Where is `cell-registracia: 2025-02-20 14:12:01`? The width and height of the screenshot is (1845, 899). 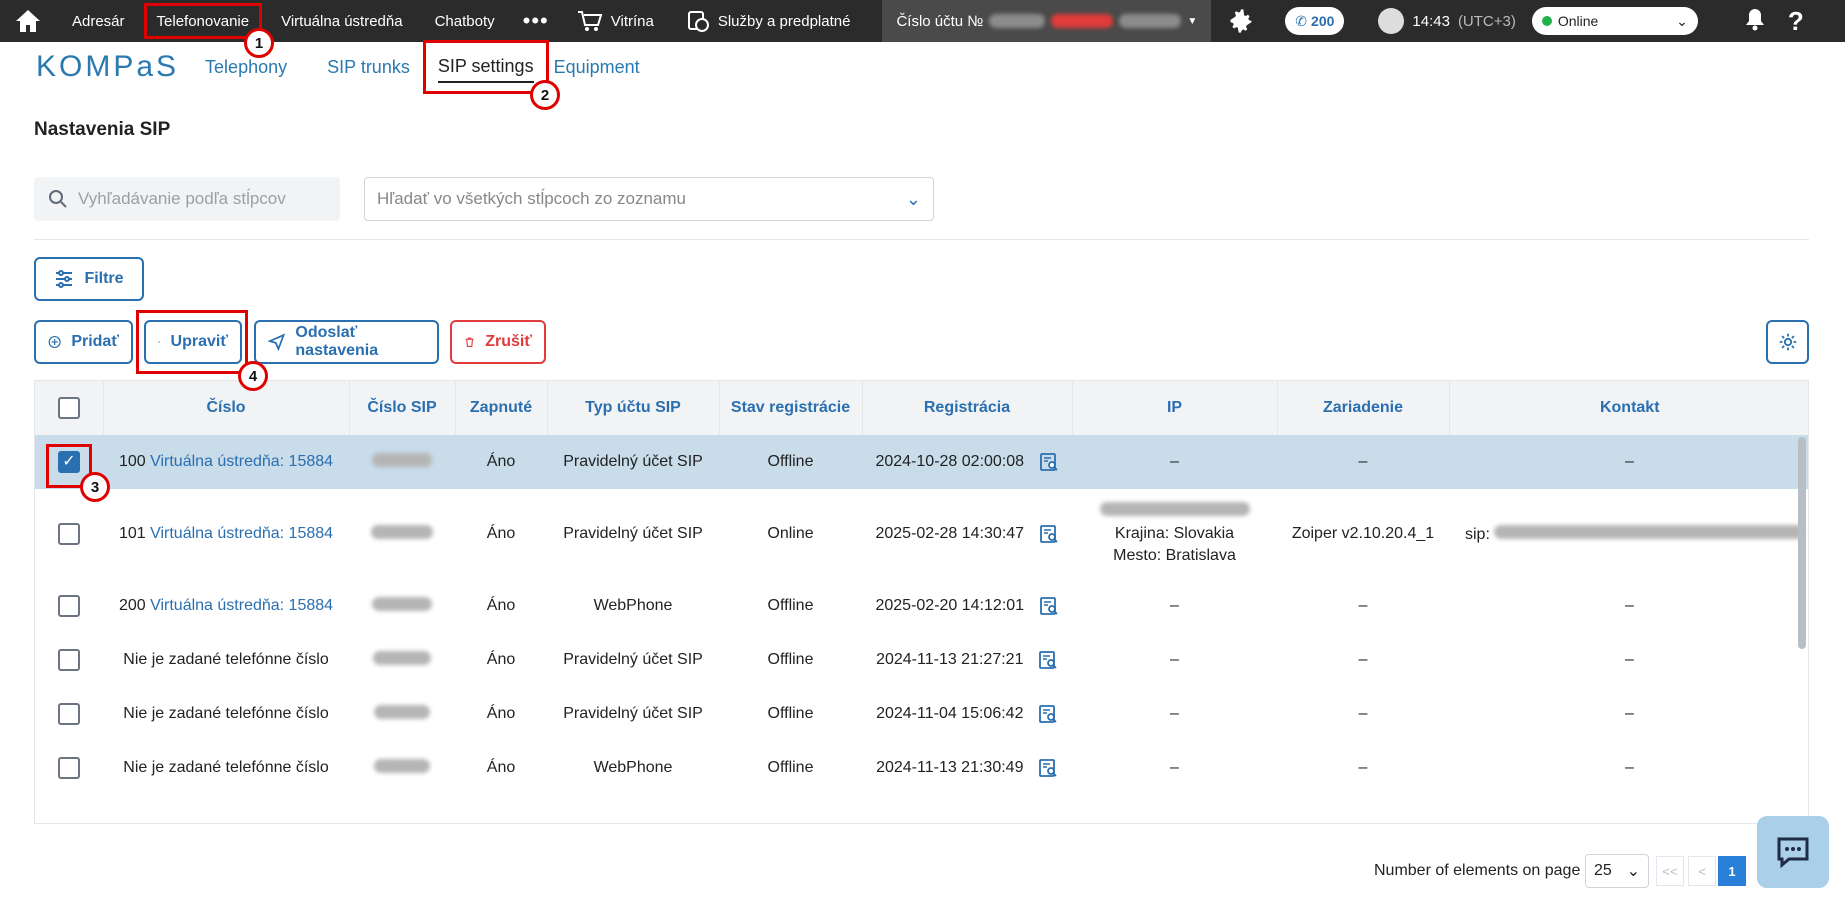 cell-registracia: 2025-02-20 14:12:01 is located at coordinates (967, 606).